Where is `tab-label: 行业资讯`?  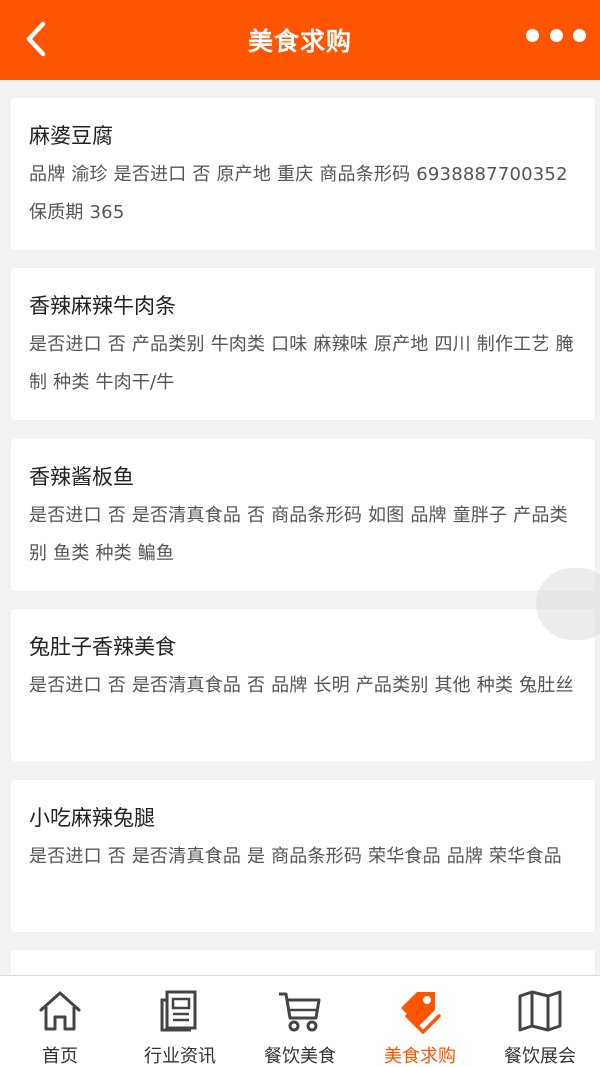 tab-label: 行业资讯 is located at coordinates (180, 1056).